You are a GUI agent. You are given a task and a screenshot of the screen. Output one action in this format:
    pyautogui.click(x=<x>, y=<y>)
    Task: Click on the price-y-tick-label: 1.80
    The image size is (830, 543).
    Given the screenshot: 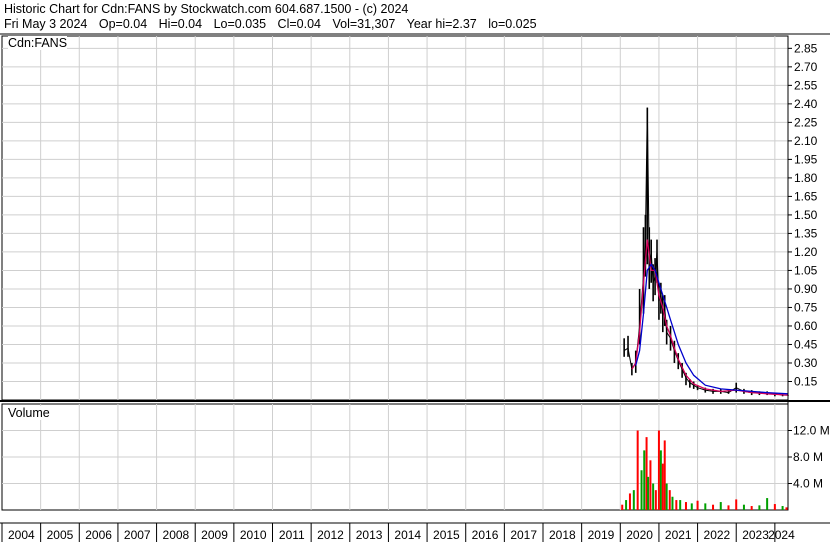 What is the action you would take?
    pyautogui.click(x=806, y=178)
    